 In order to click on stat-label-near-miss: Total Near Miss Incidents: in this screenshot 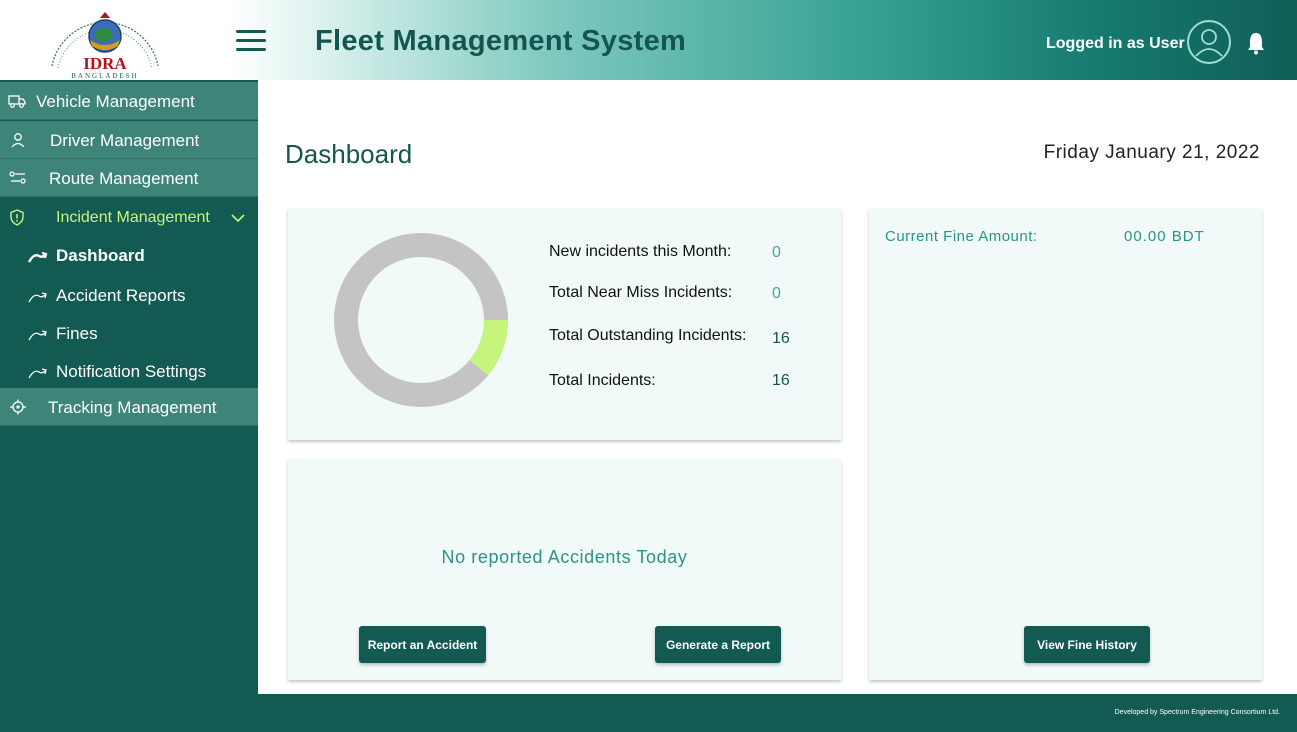, I will do `click(641, 292)`.